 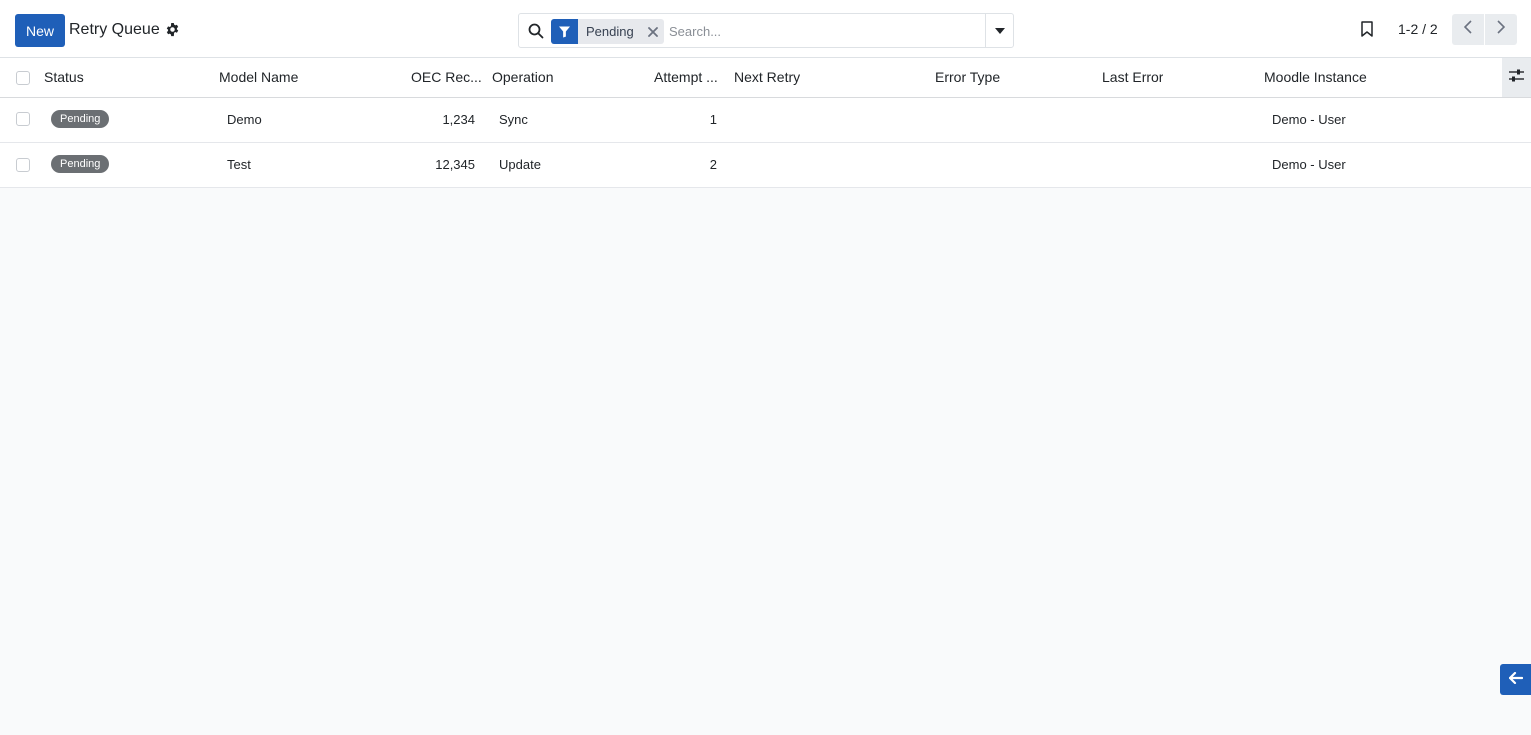 What do you see at coordinates (64, 77) in the screenshot?
I see `column-header-status: Status` at bounding box center [64, 77].